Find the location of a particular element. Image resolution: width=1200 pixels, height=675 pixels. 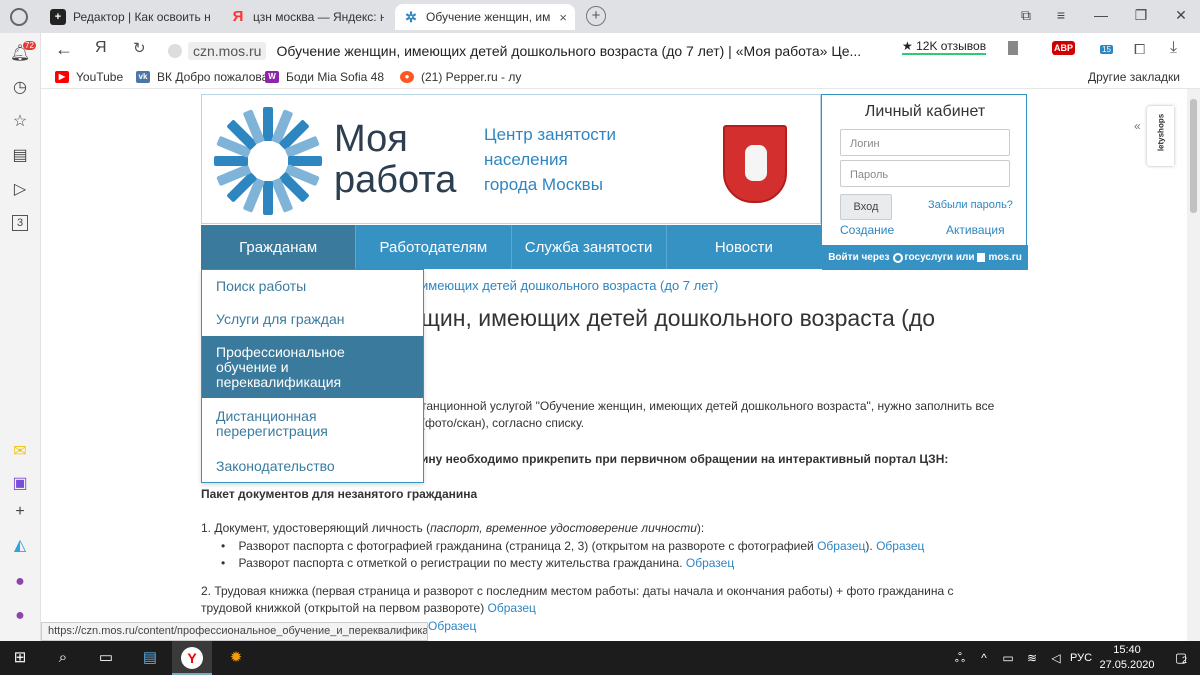

czn-title-line-3: города Москвы is located at coordinates (543, 184).